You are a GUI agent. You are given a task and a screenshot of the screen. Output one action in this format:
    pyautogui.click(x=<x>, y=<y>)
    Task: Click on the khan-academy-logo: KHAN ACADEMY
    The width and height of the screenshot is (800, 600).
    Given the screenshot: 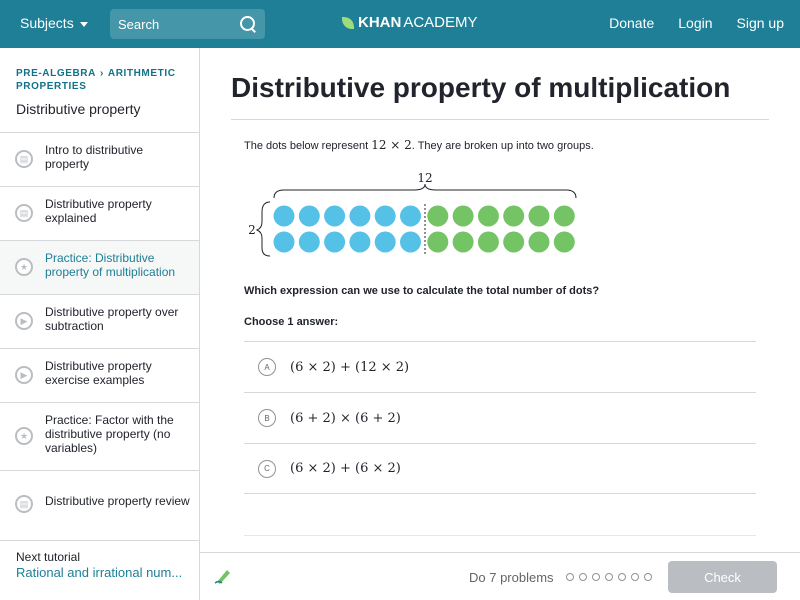 What is the action you would take?
    pyautogui.click(x=410, y=22)
    